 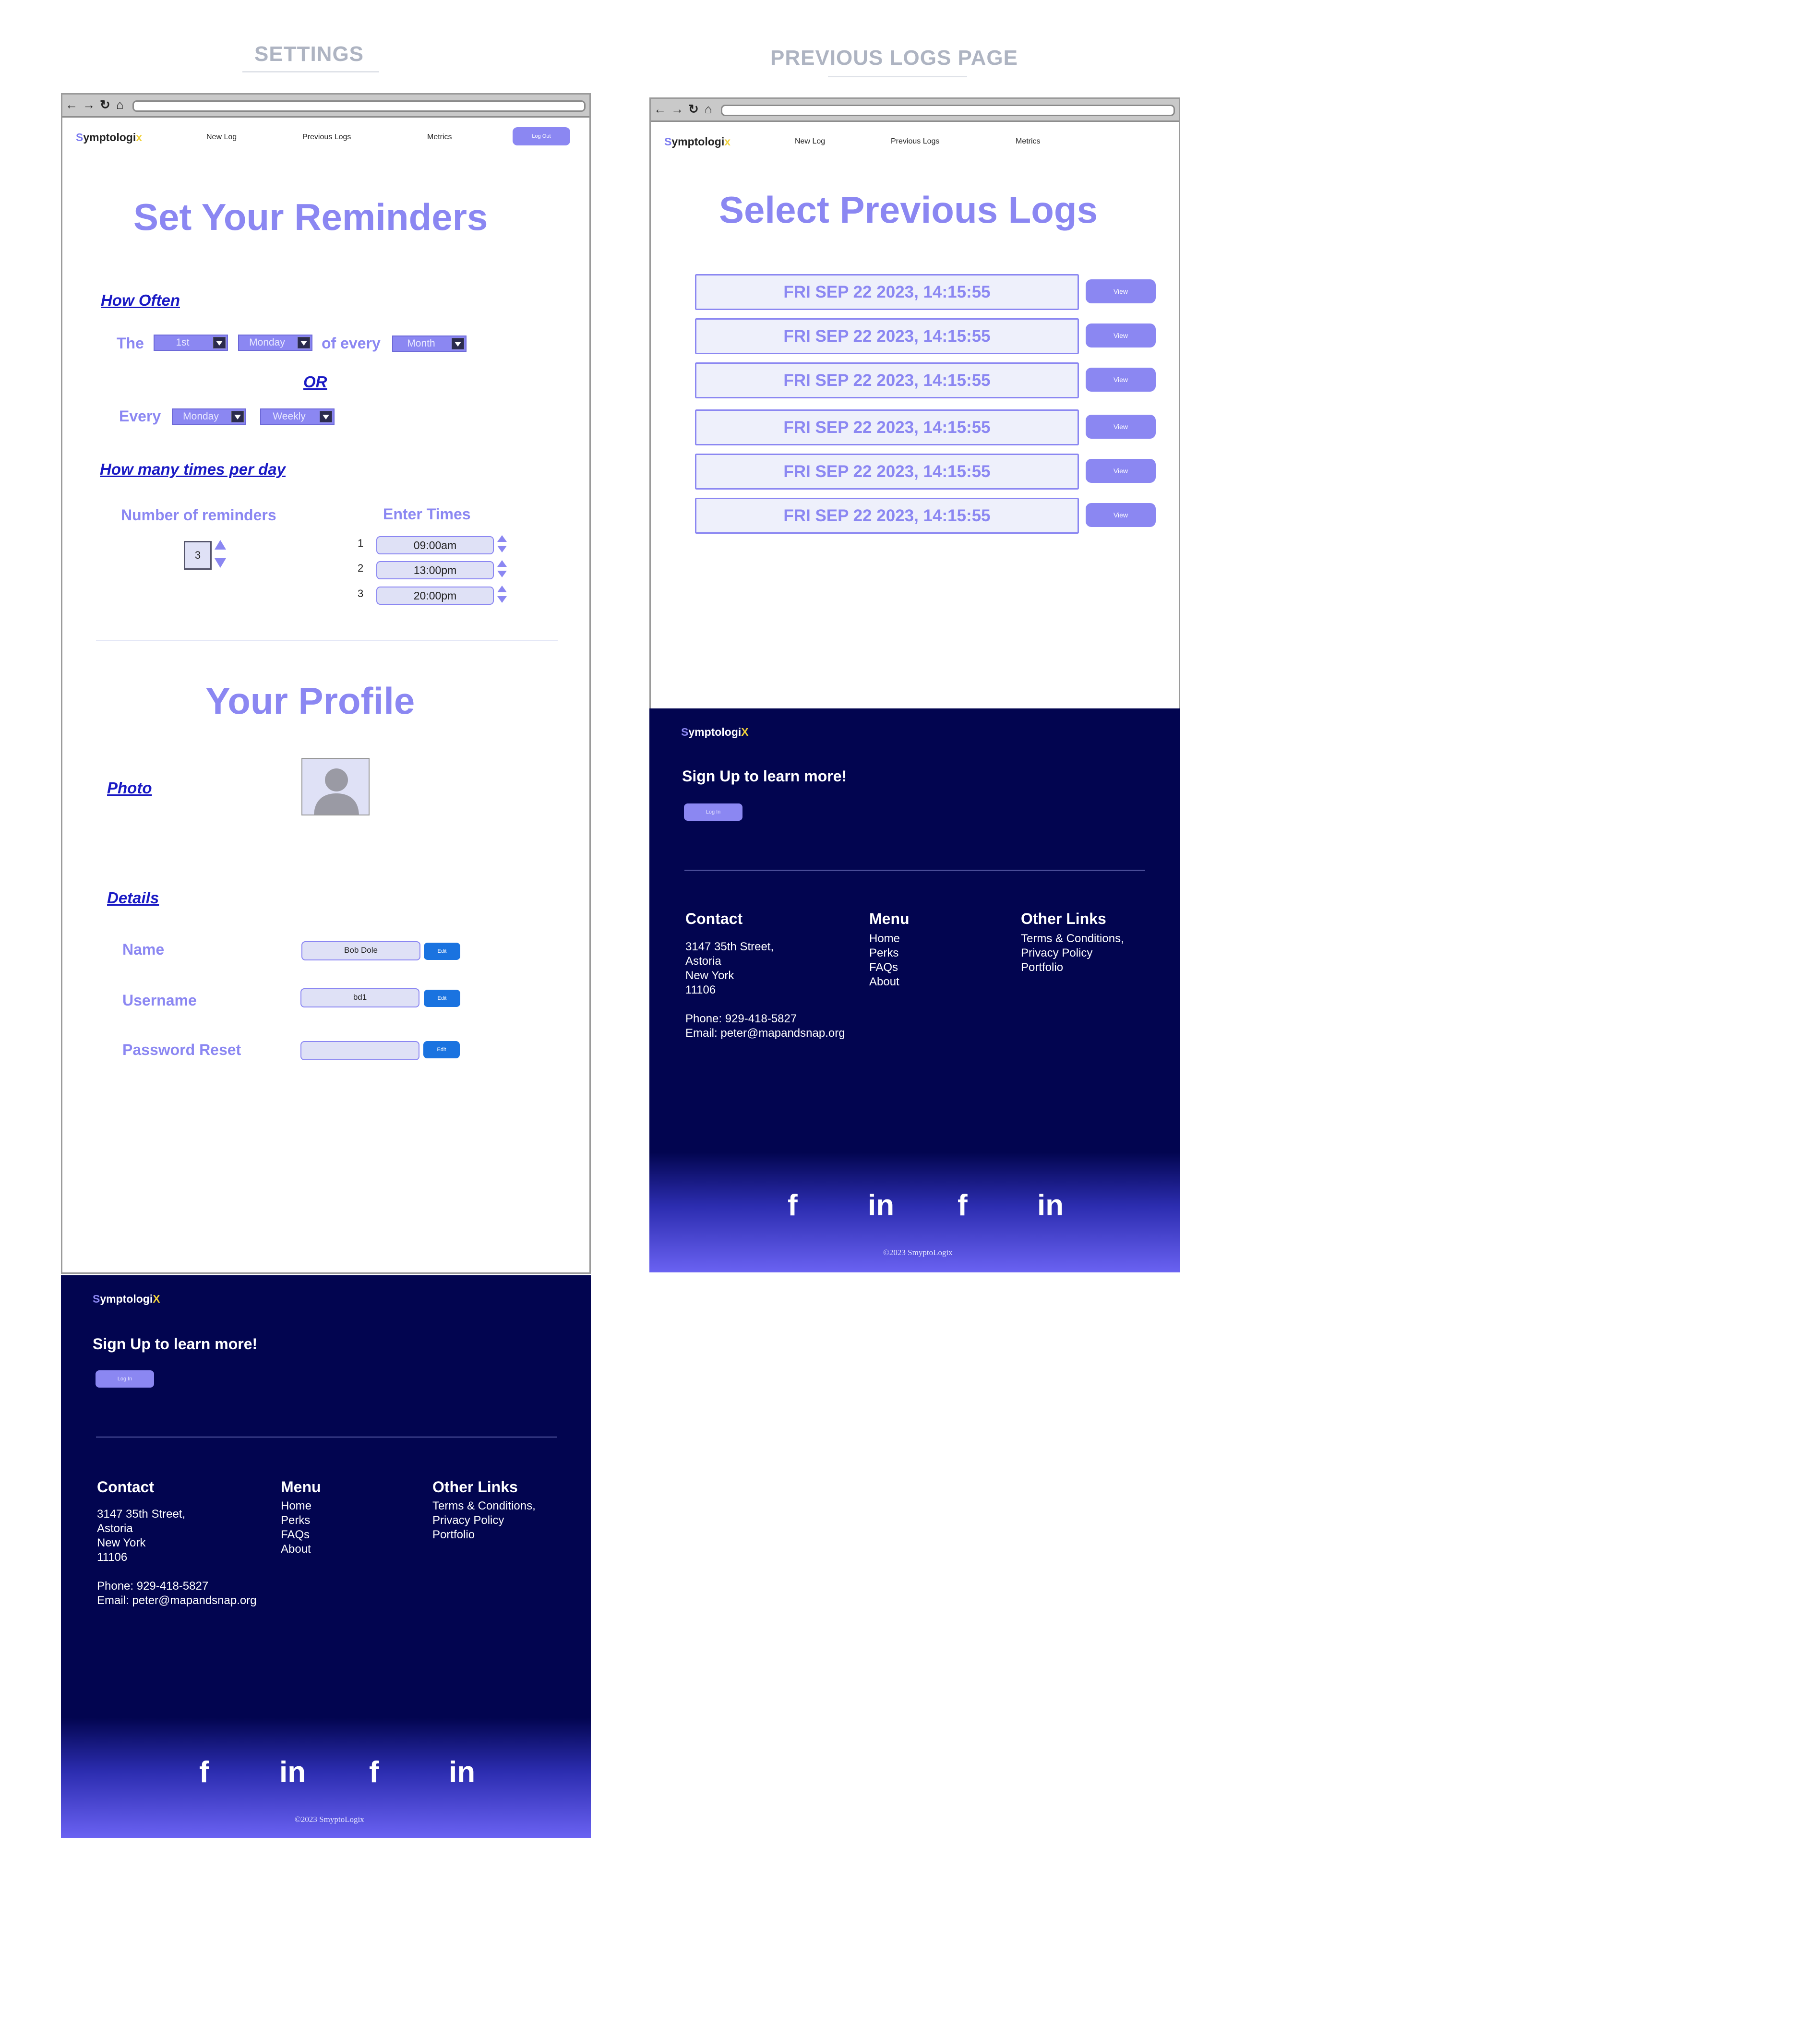 What do you see at coordinates (701, 989) in the screenshot?
I see `contact-address-line: 11106` at bounding box center [701, 989].